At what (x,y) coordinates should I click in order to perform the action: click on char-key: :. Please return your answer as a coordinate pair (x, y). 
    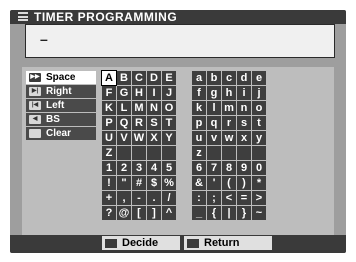
    Looking at the image, I should click on (199, 198).